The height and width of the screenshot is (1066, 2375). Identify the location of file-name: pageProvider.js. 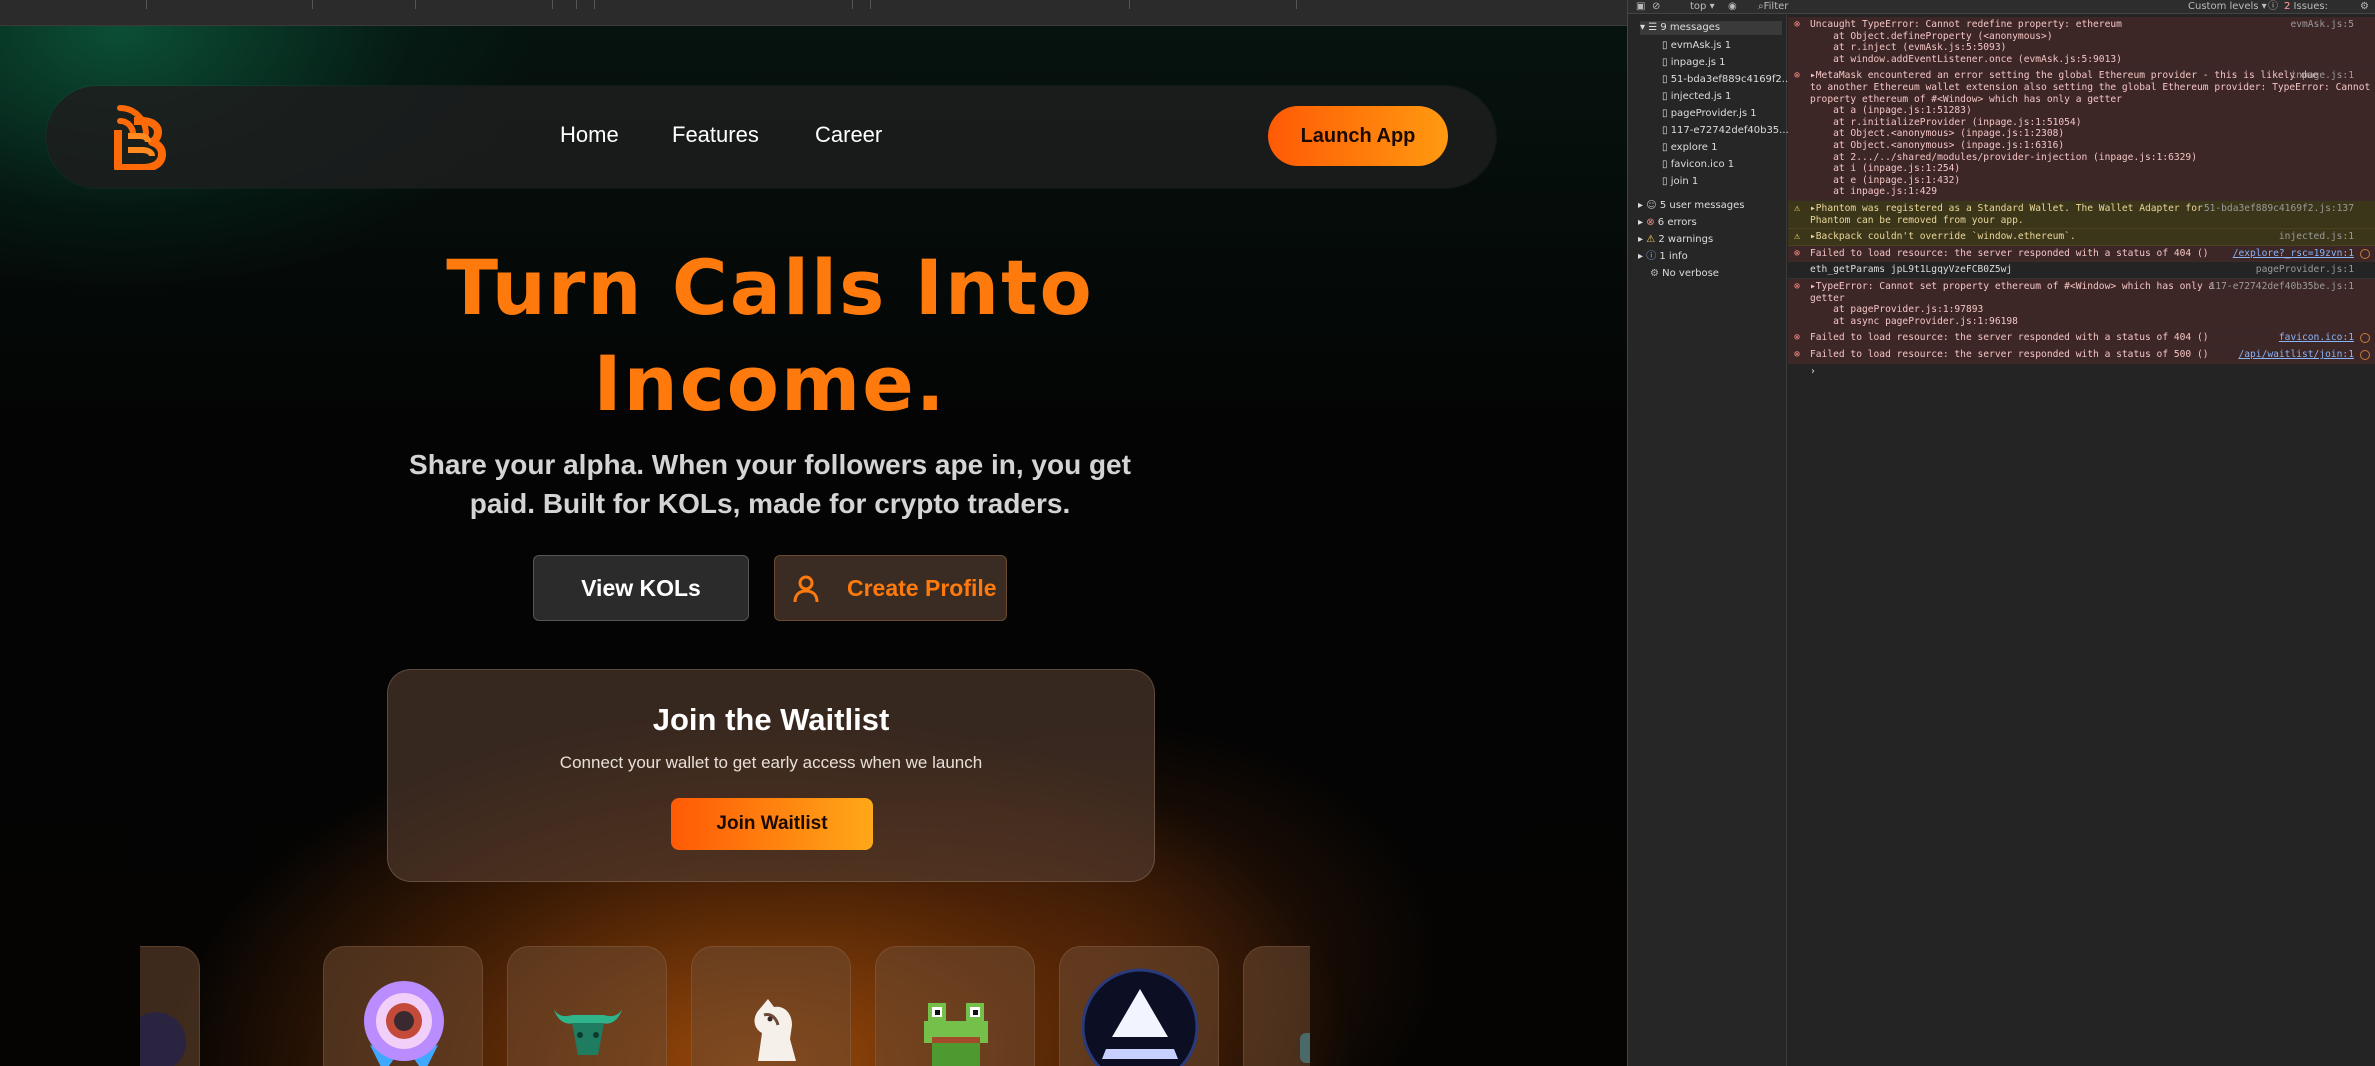
(1709, 113).